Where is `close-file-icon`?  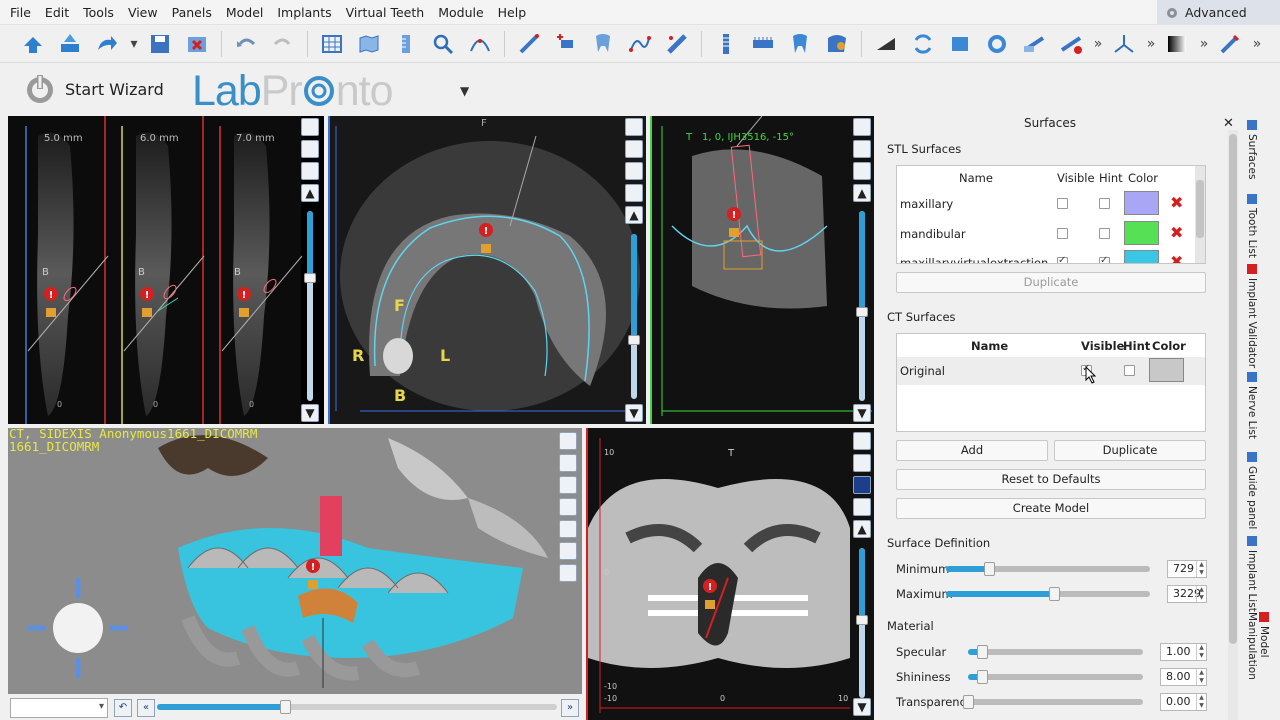 close-file-icon is located at coordinates (197, 44).